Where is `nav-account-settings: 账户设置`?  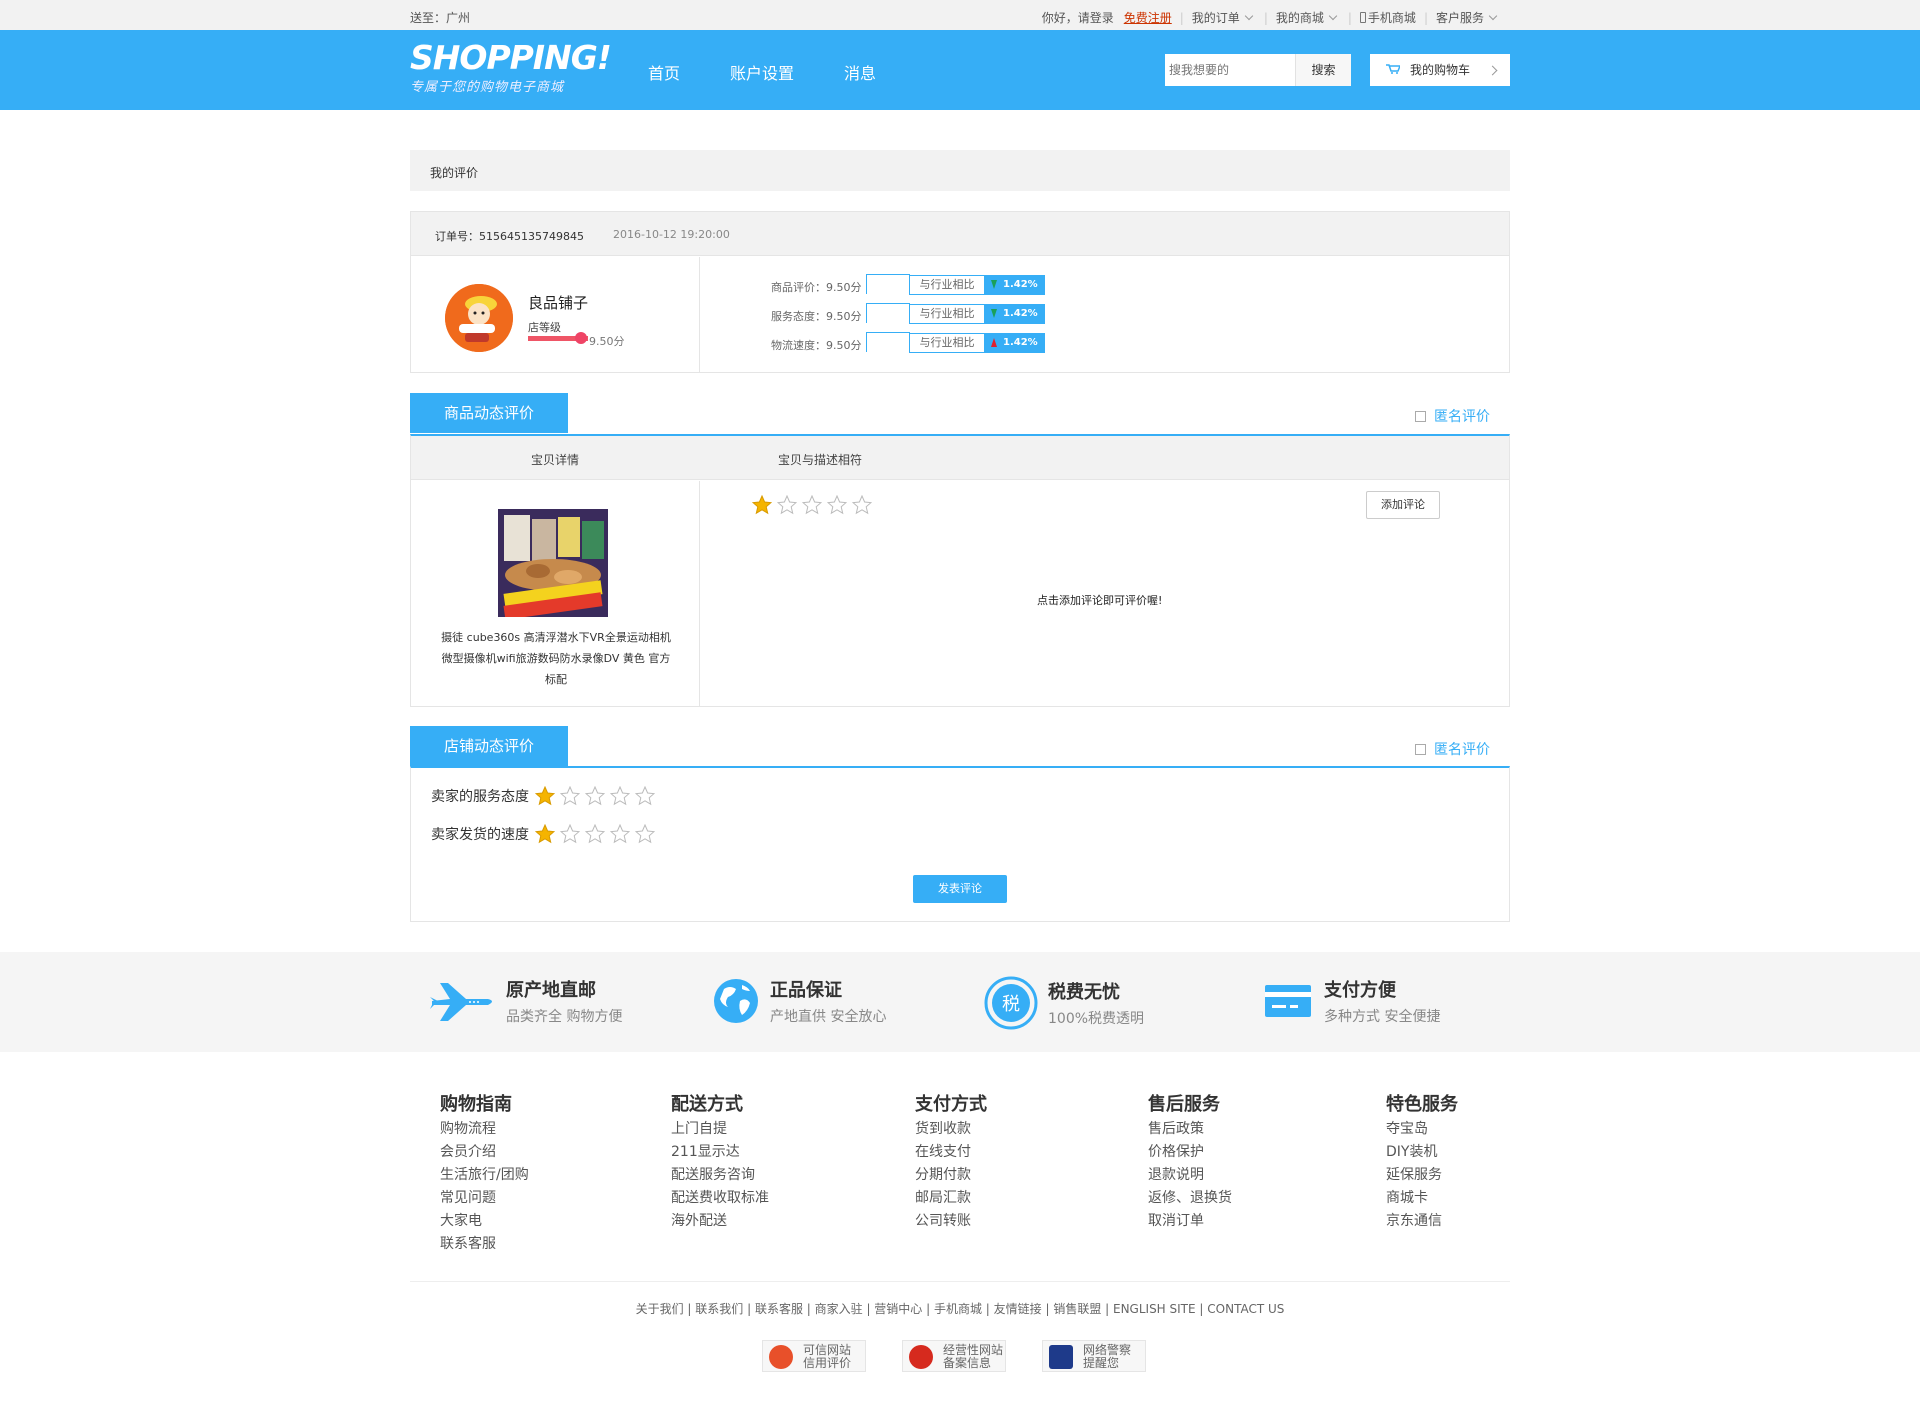
nav-account-settings: 账户设置 is located at coordinates (762, 72).